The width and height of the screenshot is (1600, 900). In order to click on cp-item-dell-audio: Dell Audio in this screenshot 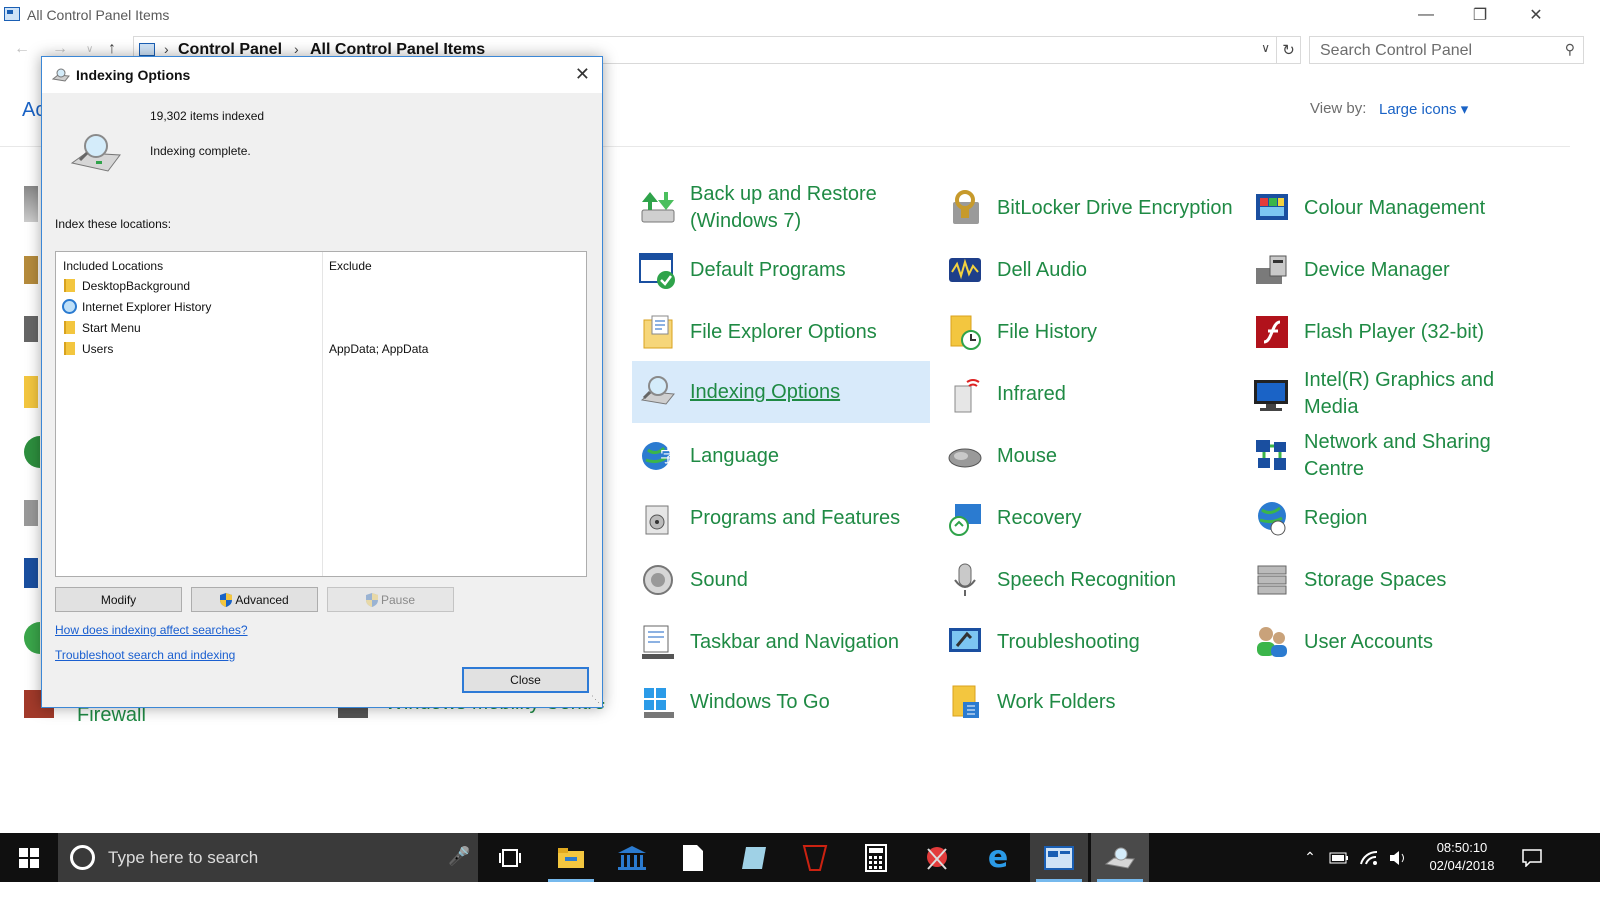, I will do `click(1088, 270)`.